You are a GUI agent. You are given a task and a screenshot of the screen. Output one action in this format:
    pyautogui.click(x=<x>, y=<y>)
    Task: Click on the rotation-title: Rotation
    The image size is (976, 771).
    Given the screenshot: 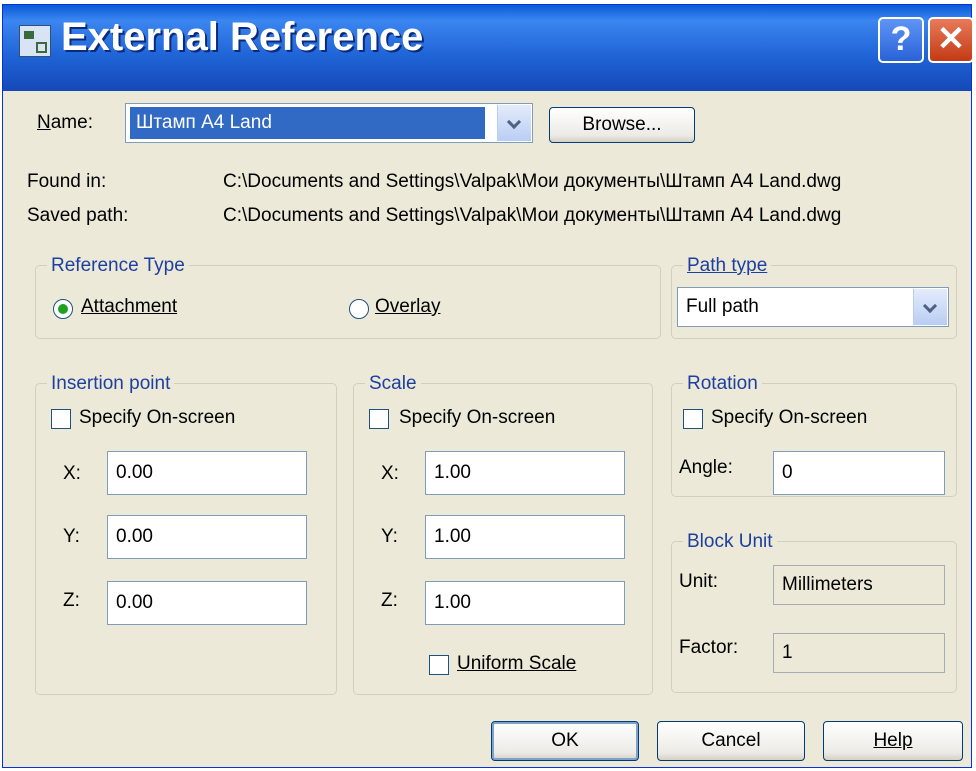 What is the action you would take?
    pyautogui.click(x=722, y=384)
    